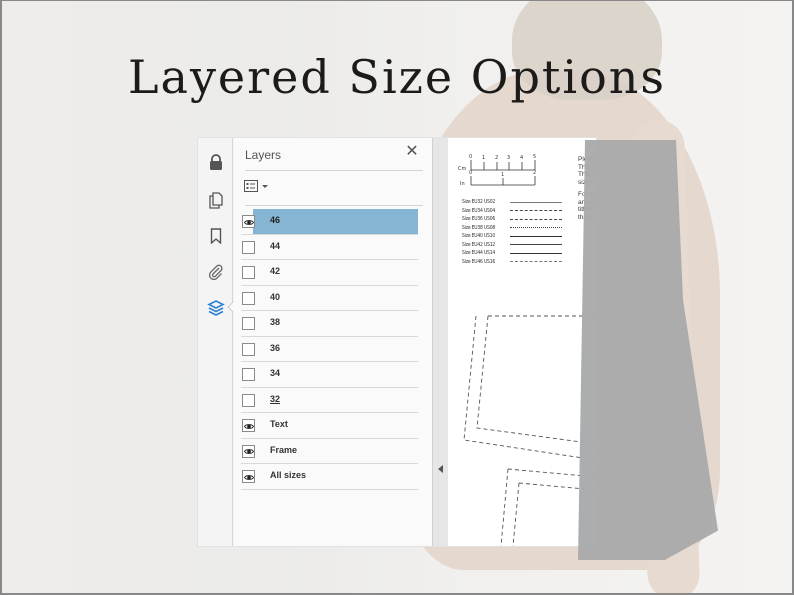 The height and width of the screenshot is (595, 794). I want to click on legend-label: Size EU34 US04, so click(479, 210).